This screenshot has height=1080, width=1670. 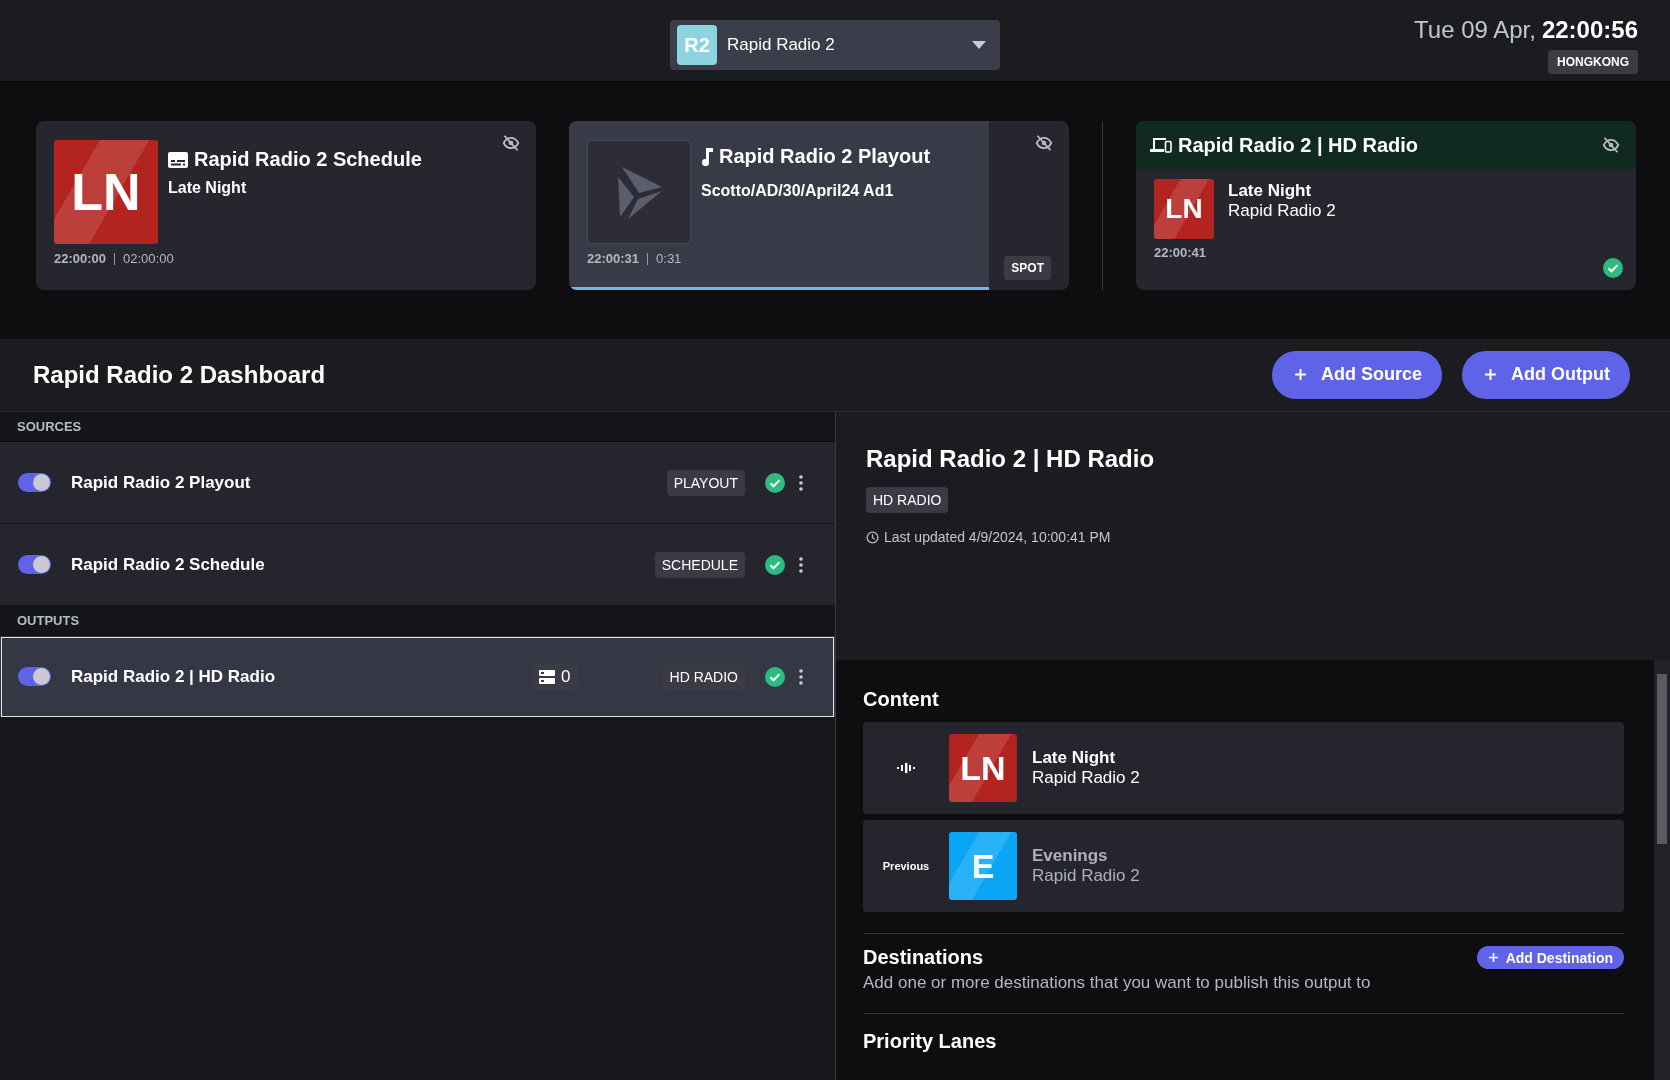 What do you see at coordinates (1298, 145) in the screenshot?
I see `card-title: Rapid Radio 2 | HD Radio` at bounding box center [1298, 145].